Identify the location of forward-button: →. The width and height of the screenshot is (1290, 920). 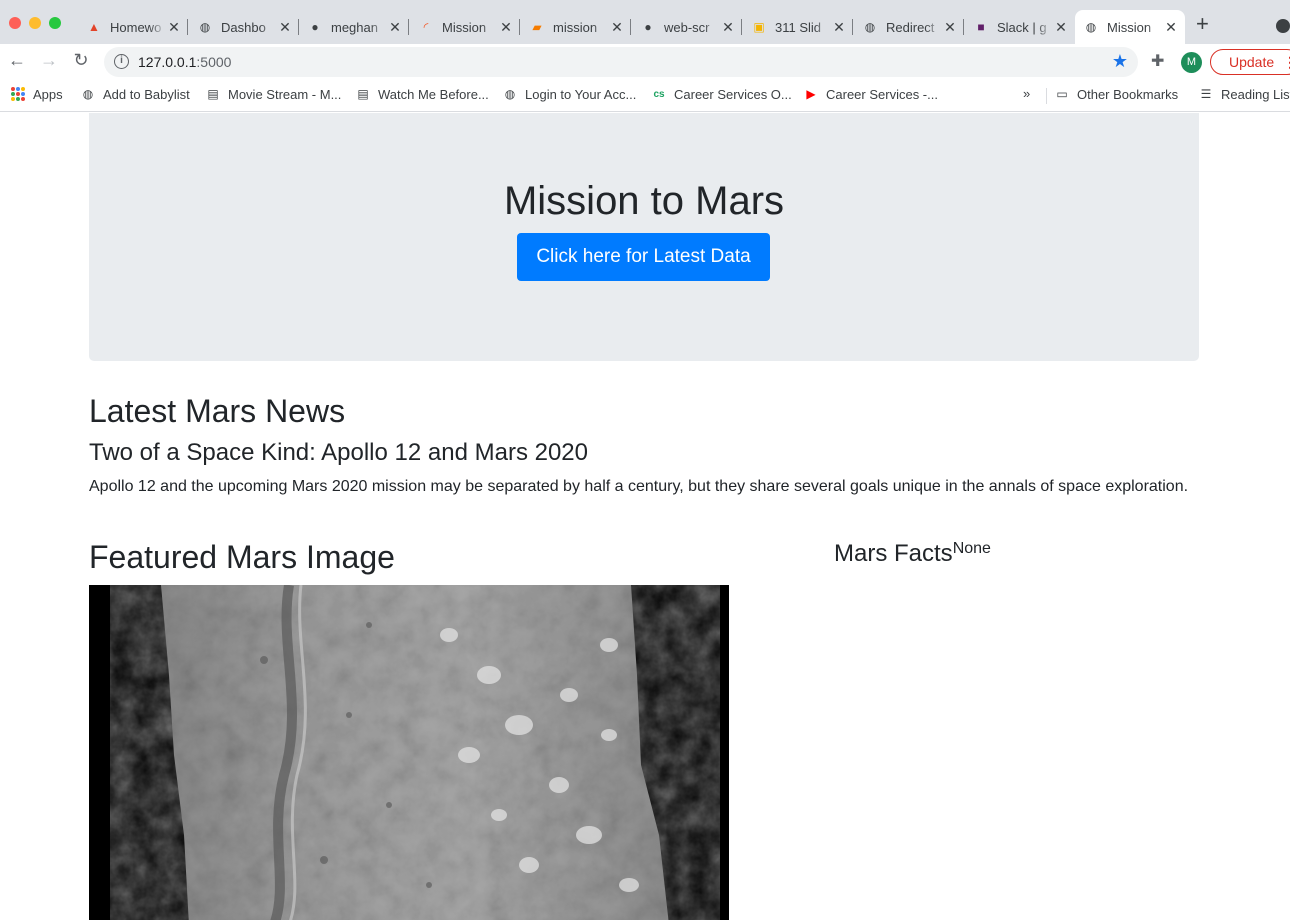
(49, 60).